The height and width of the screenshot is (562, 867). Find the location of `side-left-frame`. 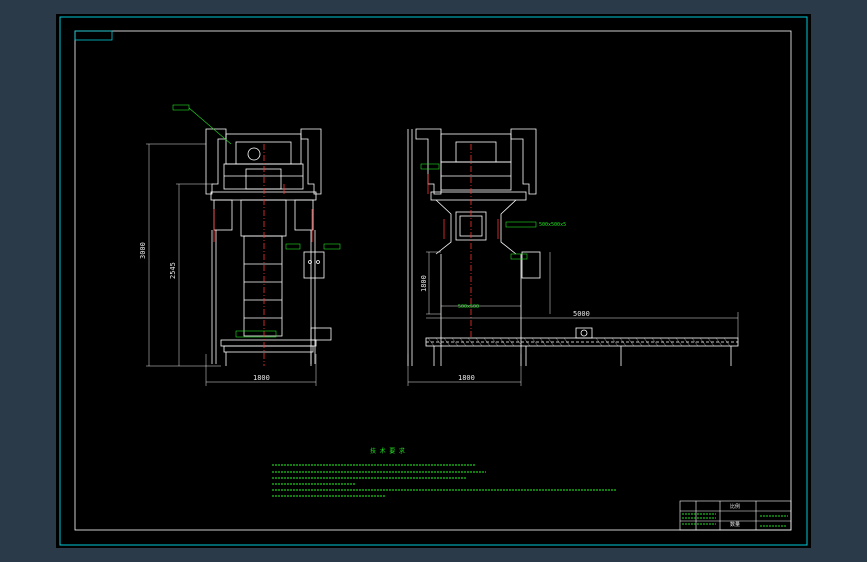

side-left-frame is located at coordinates (428, 161).